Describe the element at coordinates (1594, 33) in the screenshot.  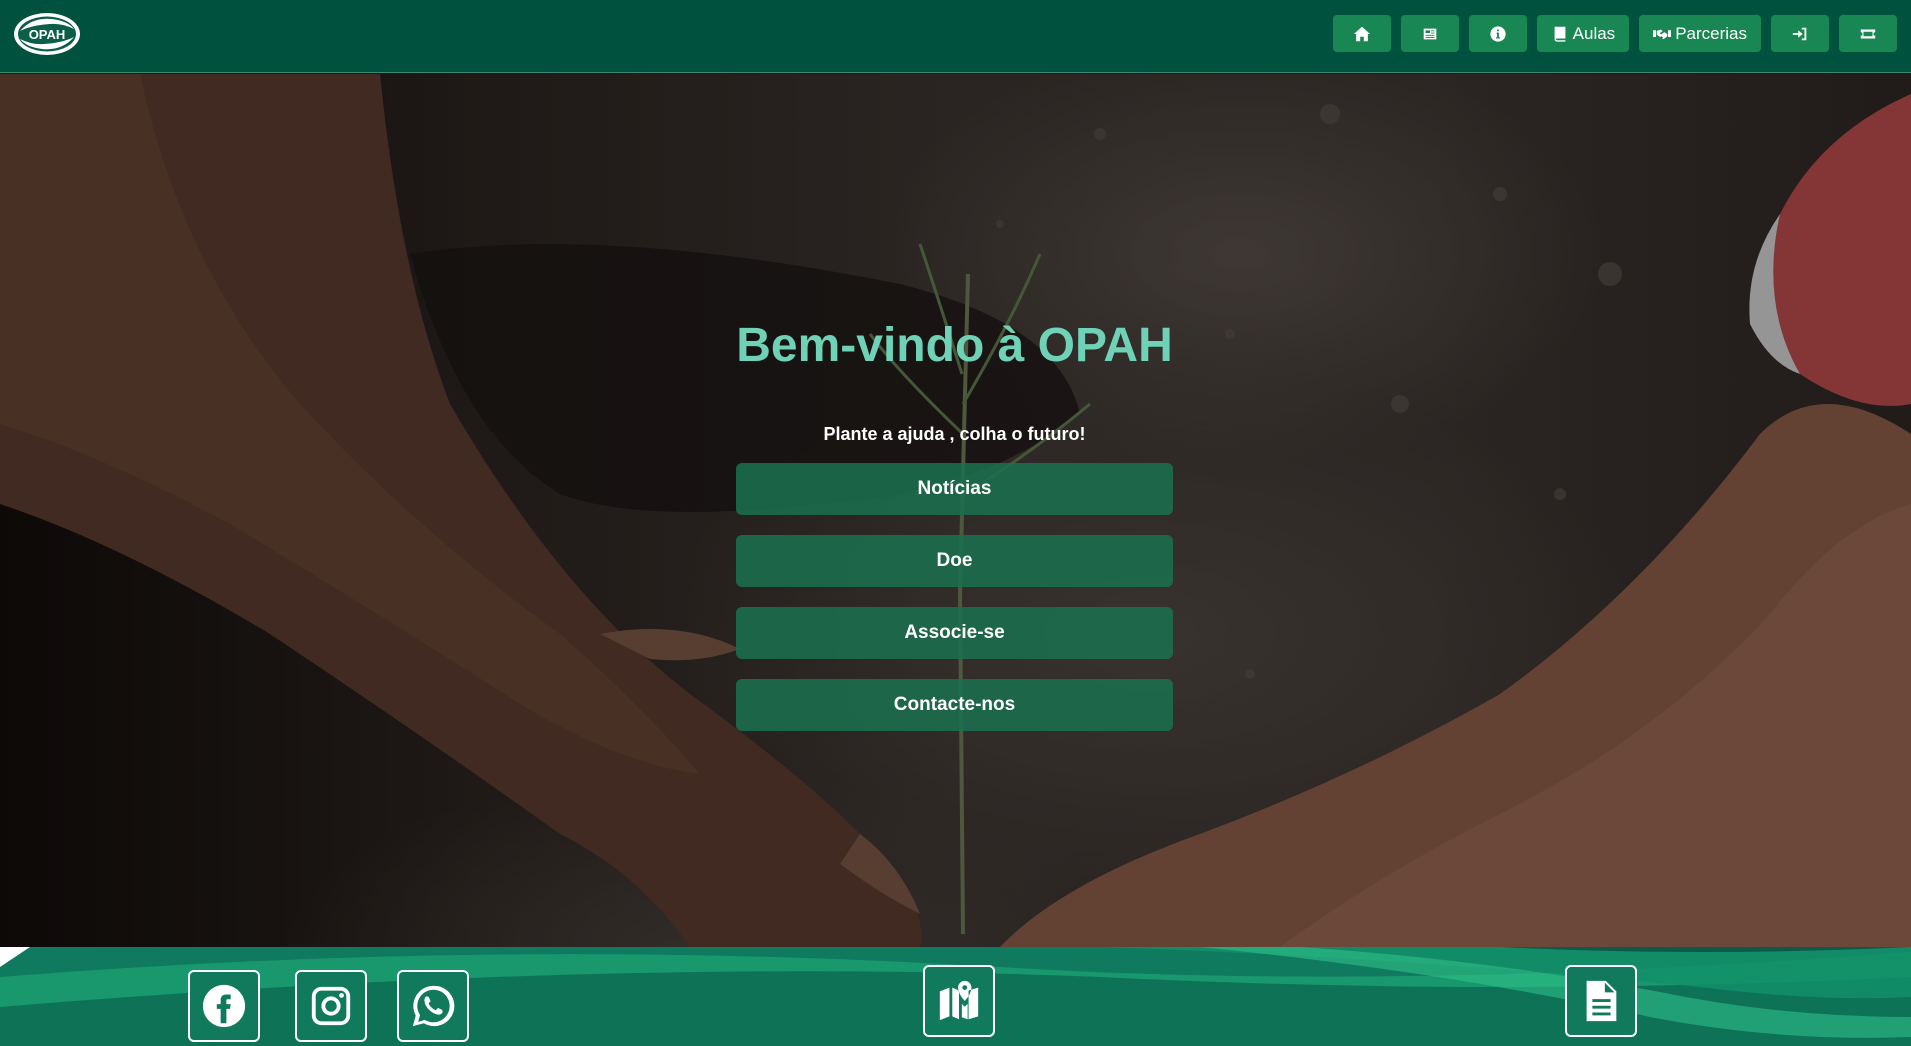
I see `nav-aulas-label: Aulas` at that location.